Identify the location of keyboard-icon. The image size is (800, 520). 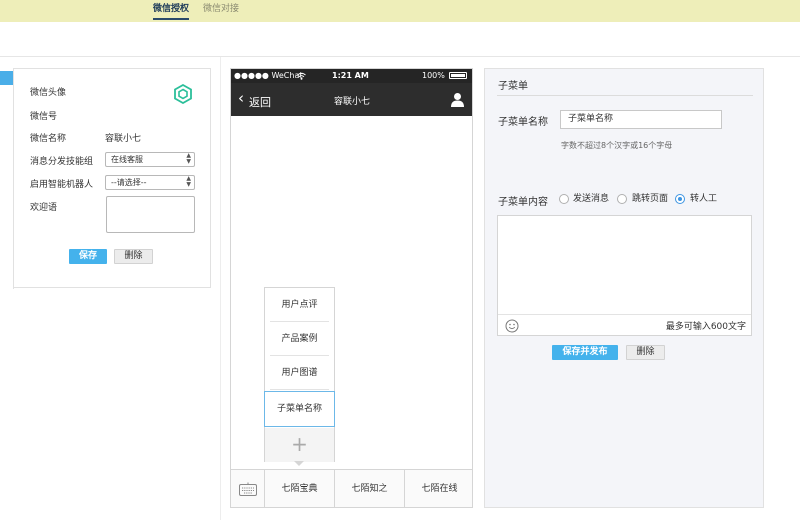
(248, 489).